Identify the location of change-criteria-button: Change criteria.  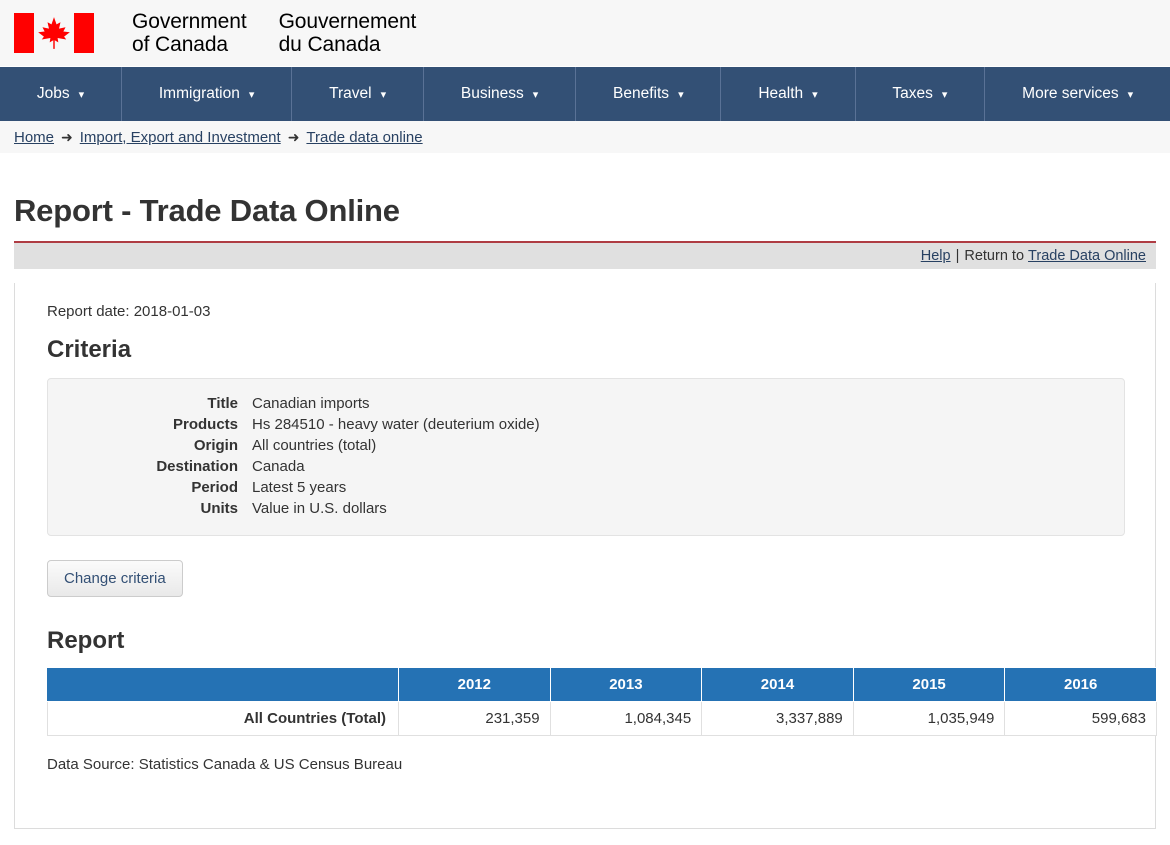
(115, 578).